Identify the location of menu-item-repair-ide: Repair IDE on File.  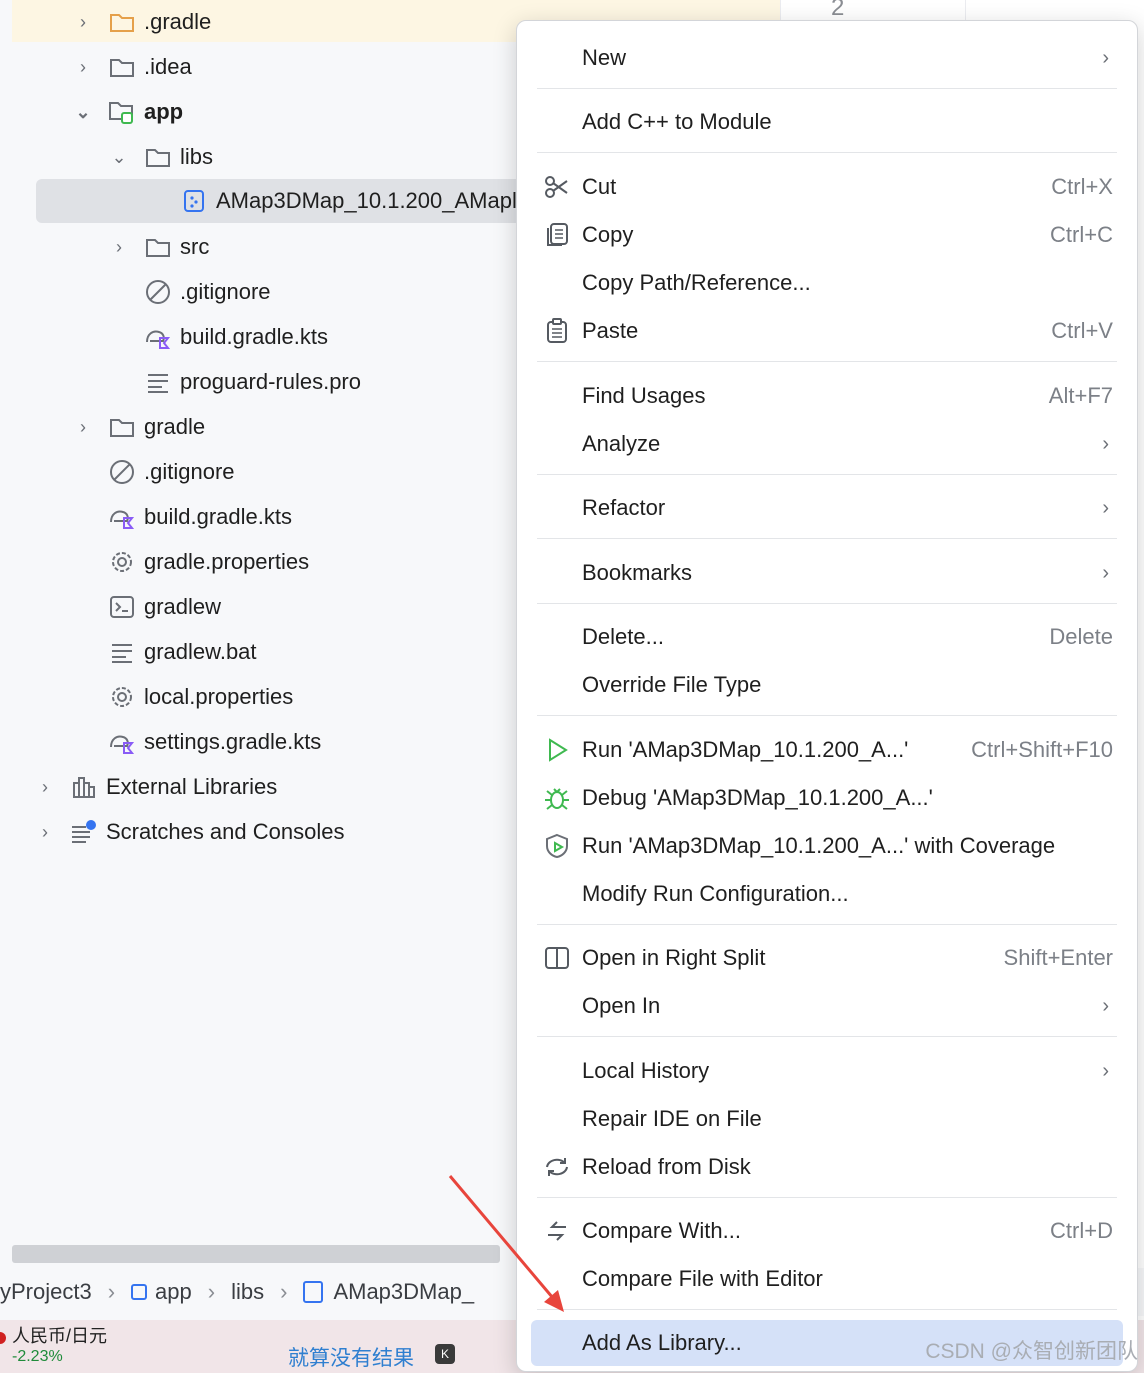
(827, 1119).